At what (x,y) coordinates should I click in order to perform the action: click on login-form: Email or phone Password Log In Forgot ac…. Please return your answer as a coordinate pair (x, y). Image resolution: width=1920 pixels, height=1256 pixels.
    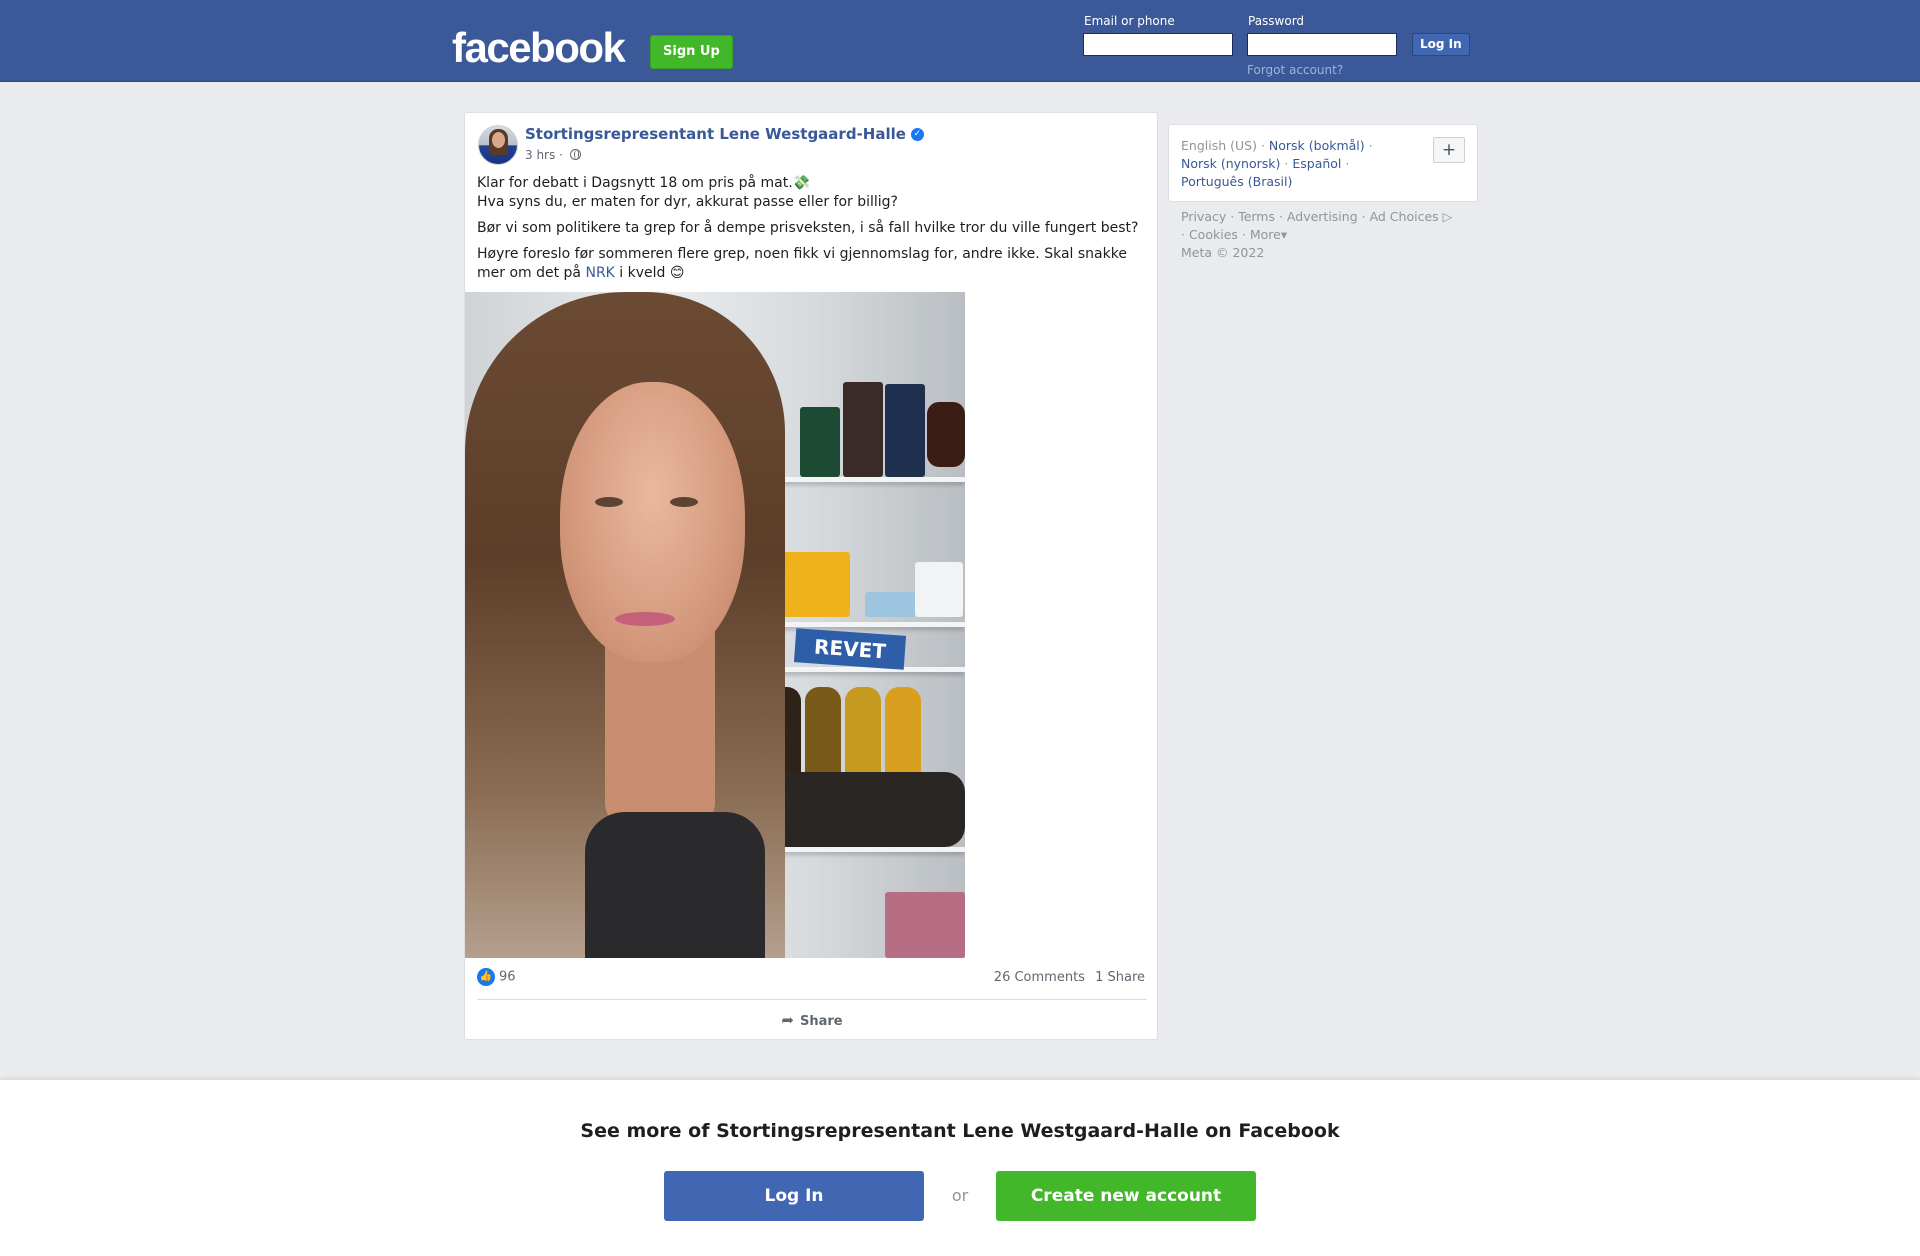
    Looking at the image, I should click on (1283, 45).